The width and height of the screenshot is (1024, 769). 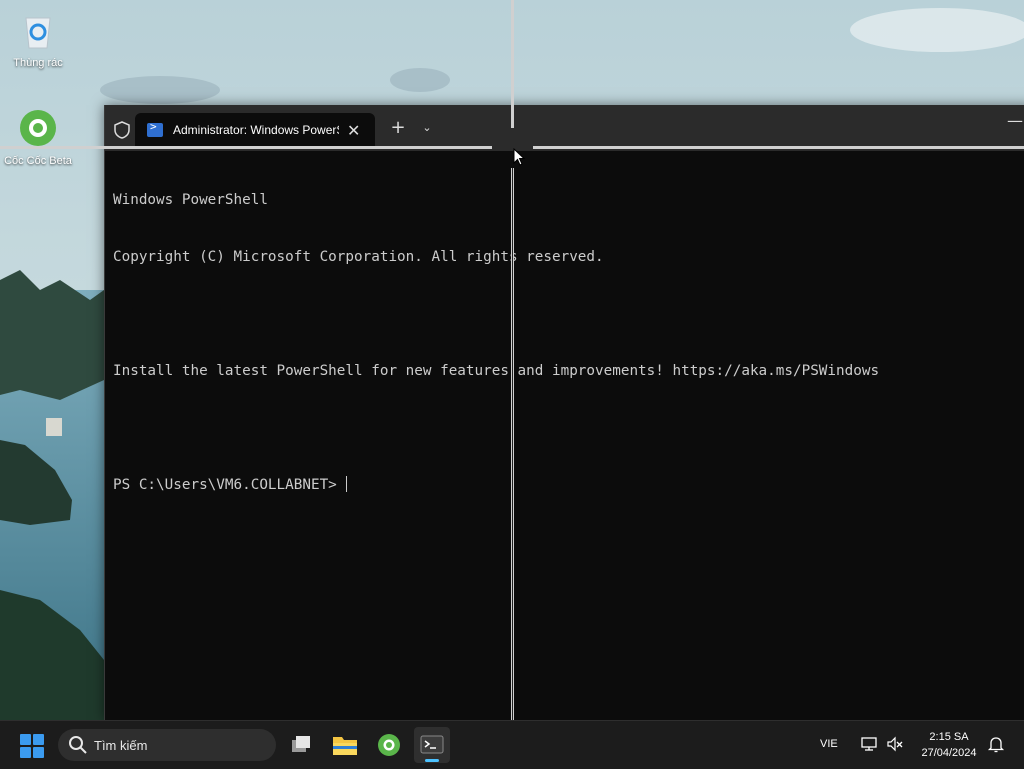 I want to click on recycle-bin-label: Thùng rác, so click(x=38, y=63).